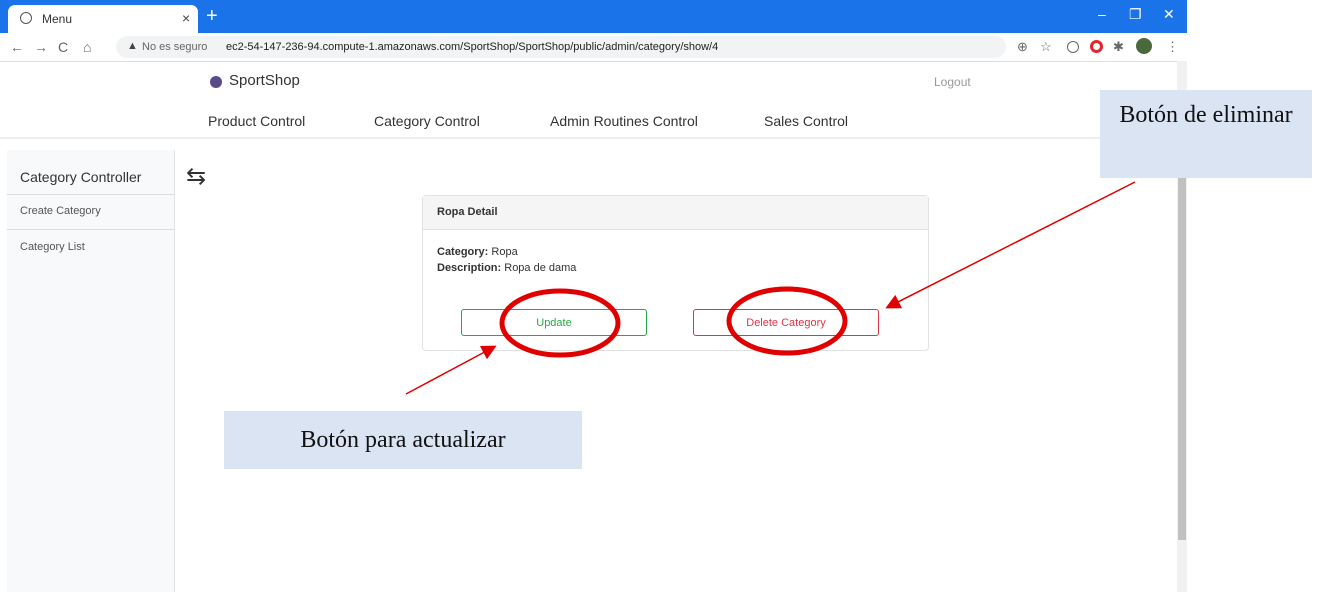  What do you see at coordinates (787, 321) in the screenshot?
I see `delete-highlight-ellipse` at bounding box center [787, 321].